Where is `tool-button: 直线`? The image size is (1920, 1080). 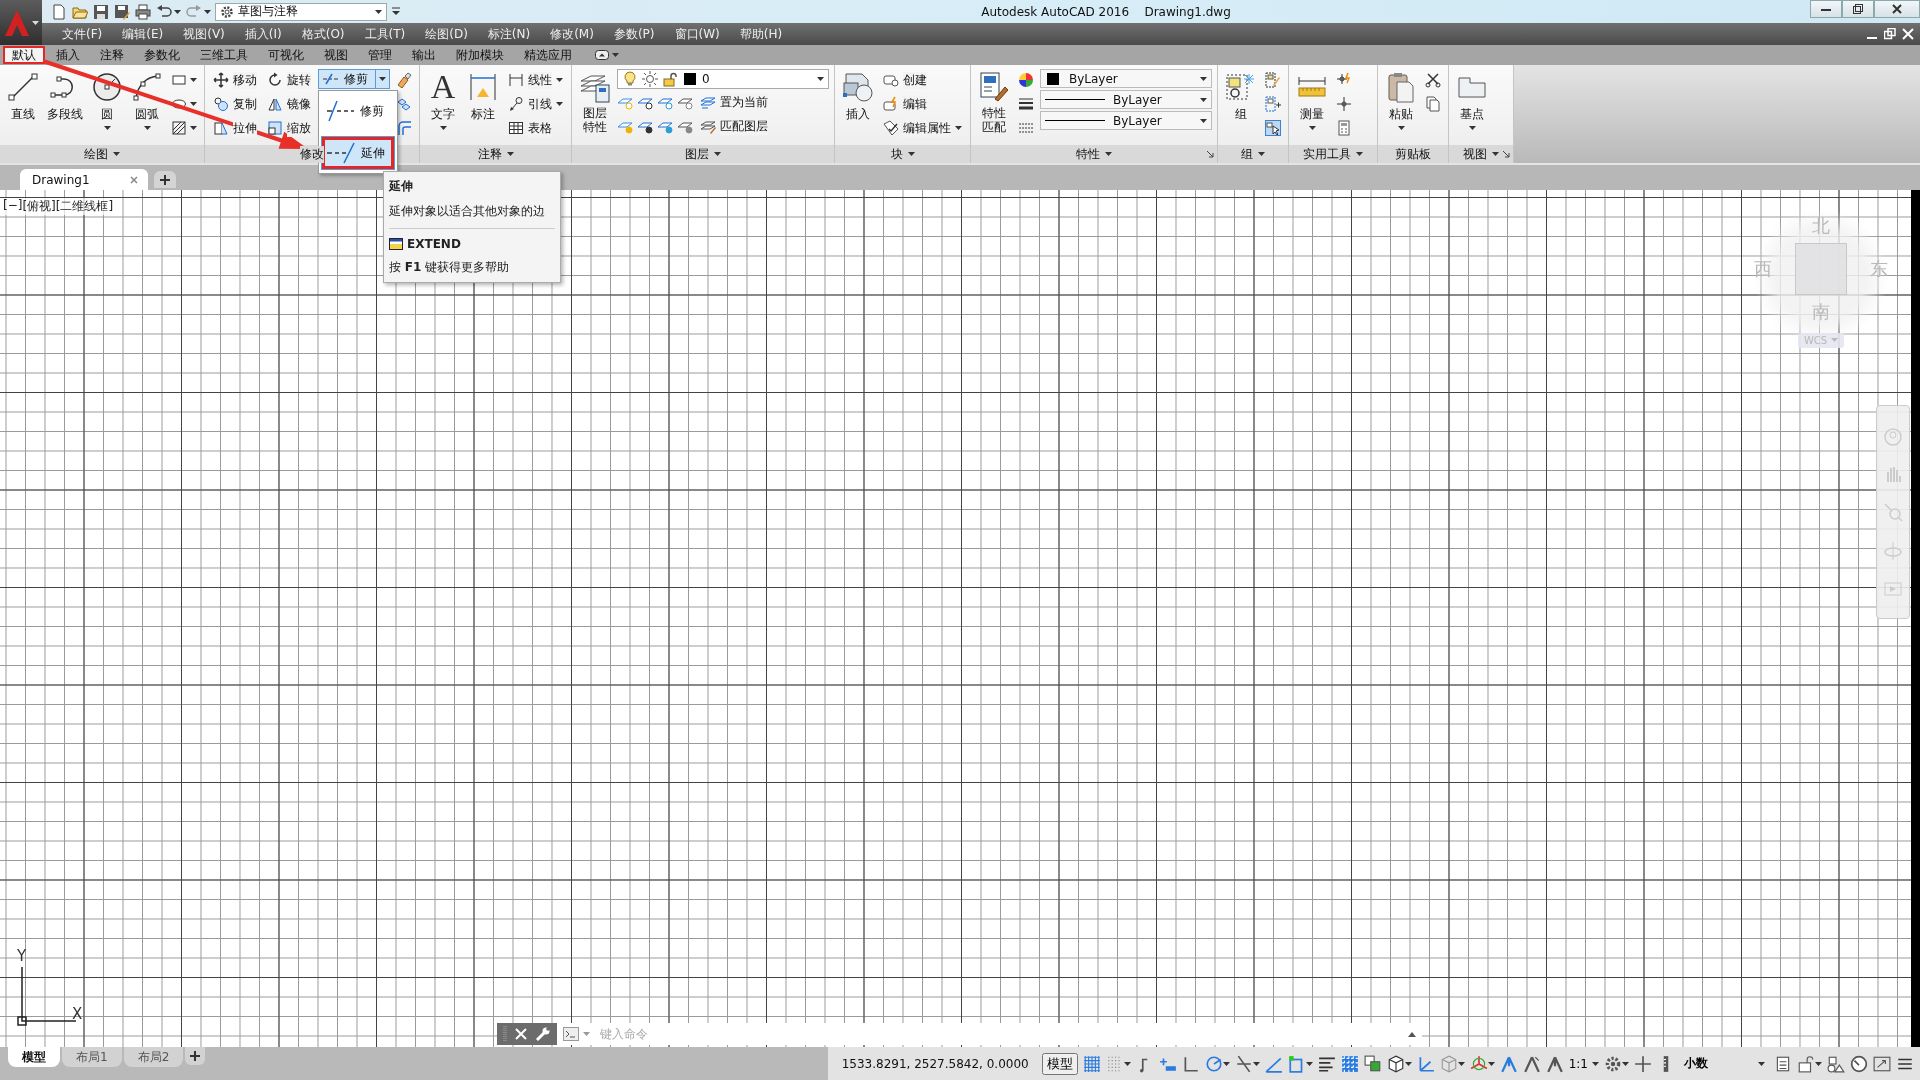
tool-button: 直线 is located at coordinates (23, 97).